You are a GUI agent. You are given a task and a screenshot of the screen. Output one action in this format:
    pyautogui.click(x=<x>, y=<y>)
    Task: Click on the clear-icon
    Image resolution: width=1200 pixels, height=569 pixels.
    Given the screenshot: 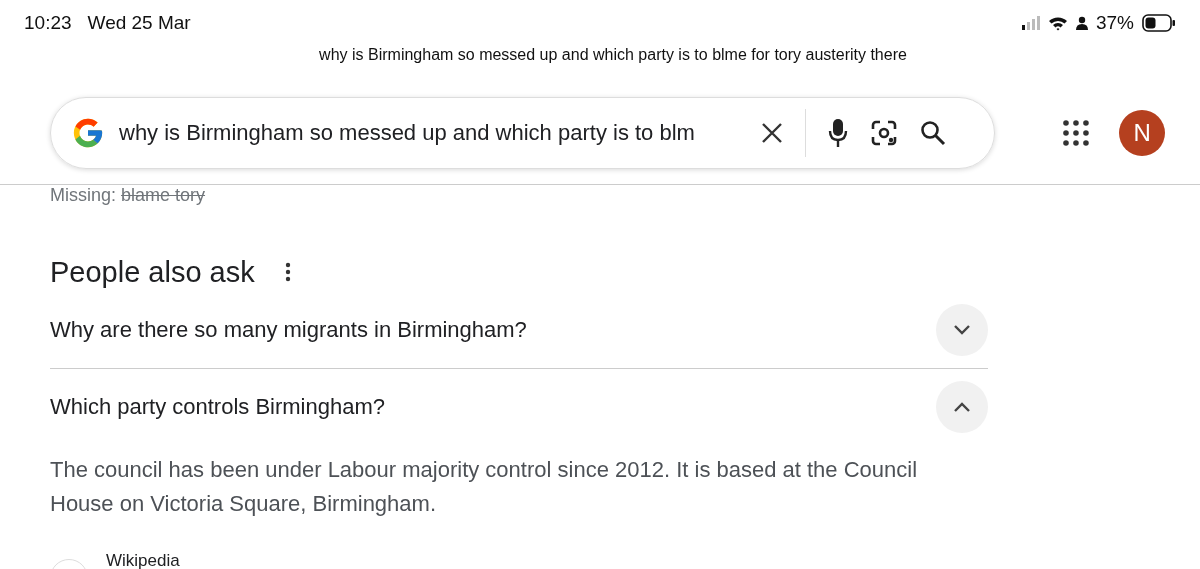 What is the action you would take?
    pyautogui.click(x=772, y=133)
    